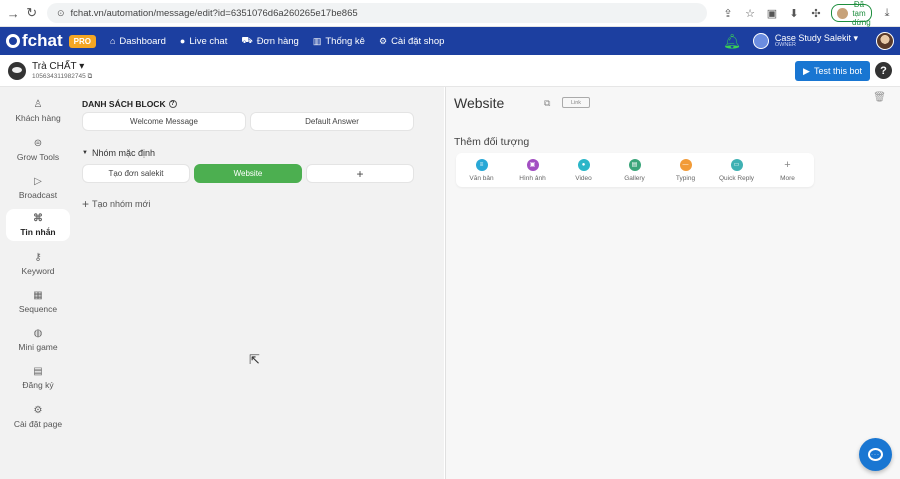 This screenshot has height=479, width=900. Describe the element at coordinates (837, 71) in the screenshot. I see `test-bot-label: Test this bot` at that location.